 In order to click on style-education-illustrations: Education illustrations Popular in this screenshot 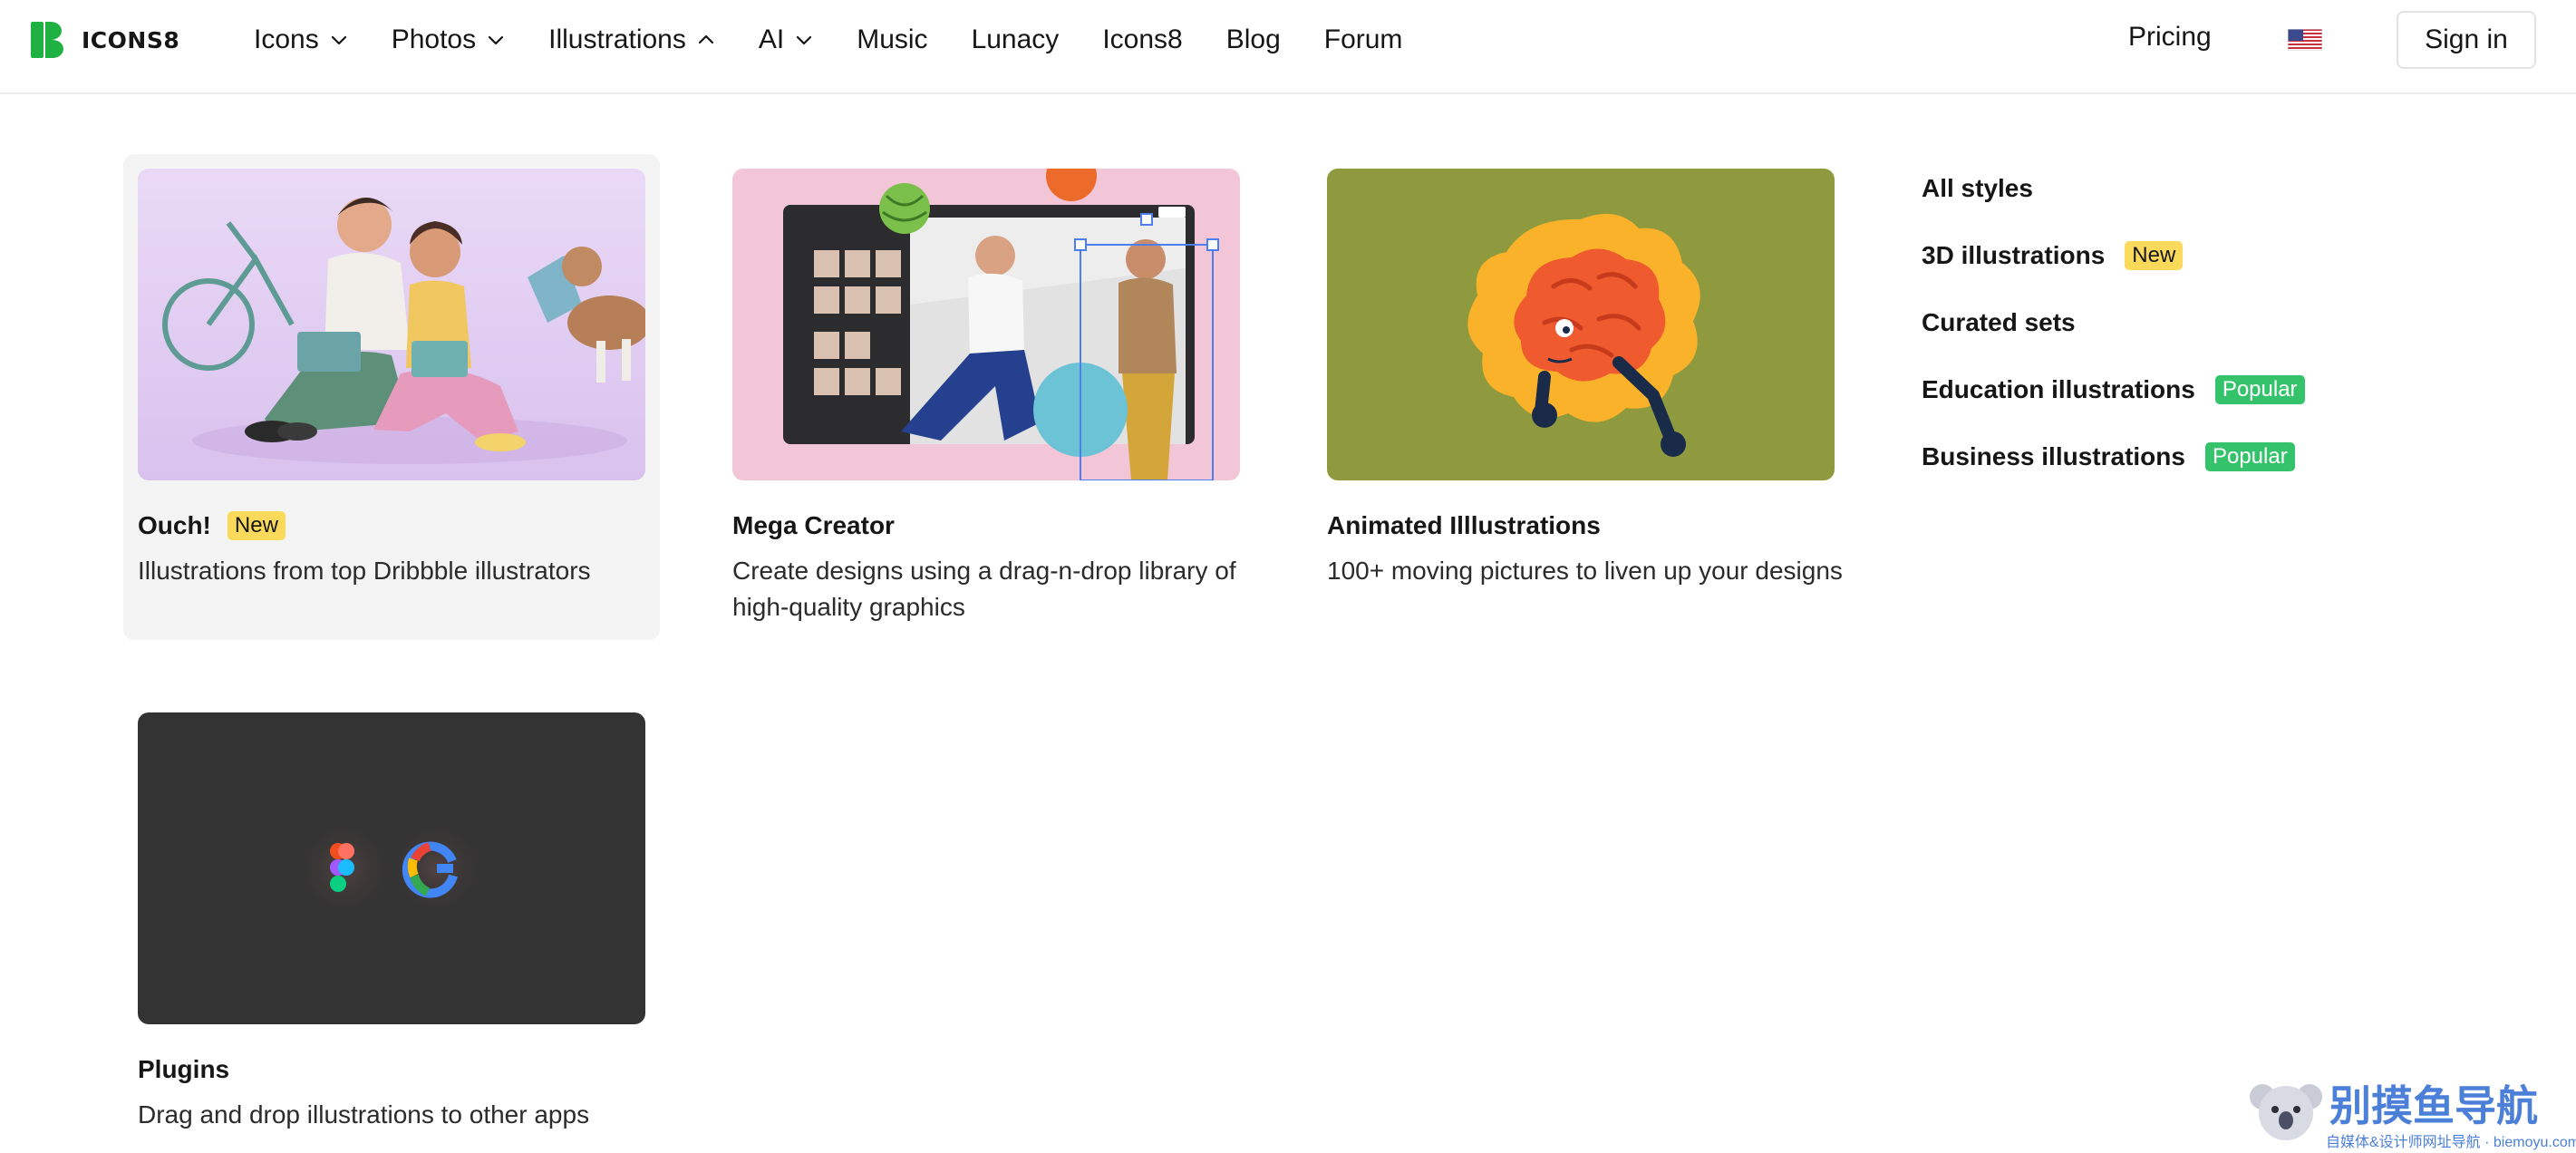, I will do `click(2113, 390)`.